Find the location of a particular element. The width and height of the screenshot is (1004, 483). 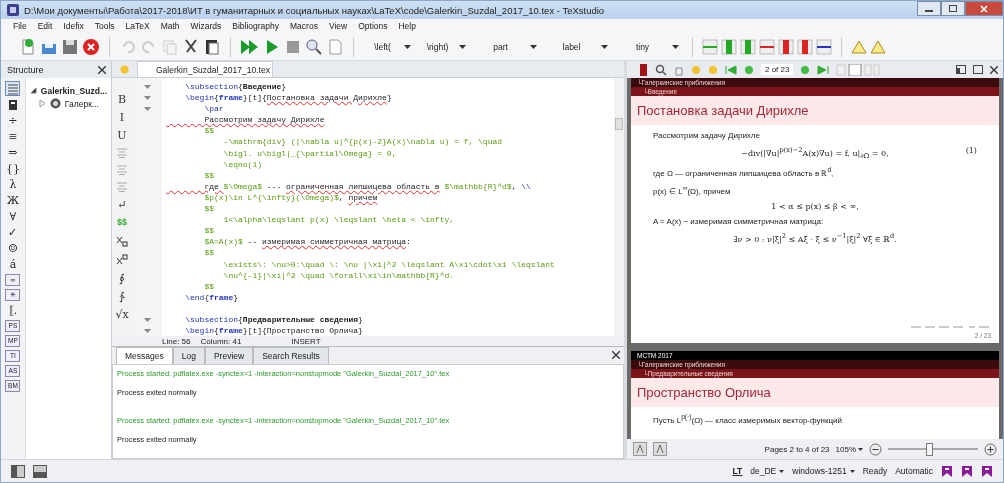

symbol-tab: Ж is located at coordinates (13, 200).